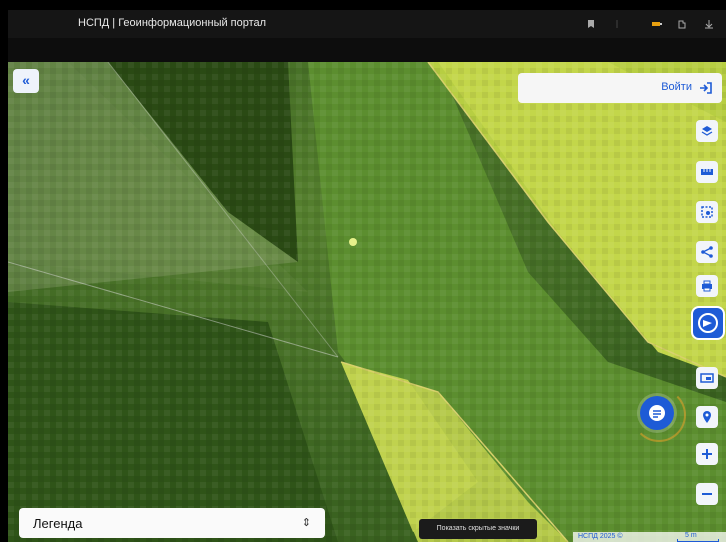 The height and width of the screenshot is (542, 726). I want to click on map-attribution: НСПД 2025 © 5 m, so click(649, 537).